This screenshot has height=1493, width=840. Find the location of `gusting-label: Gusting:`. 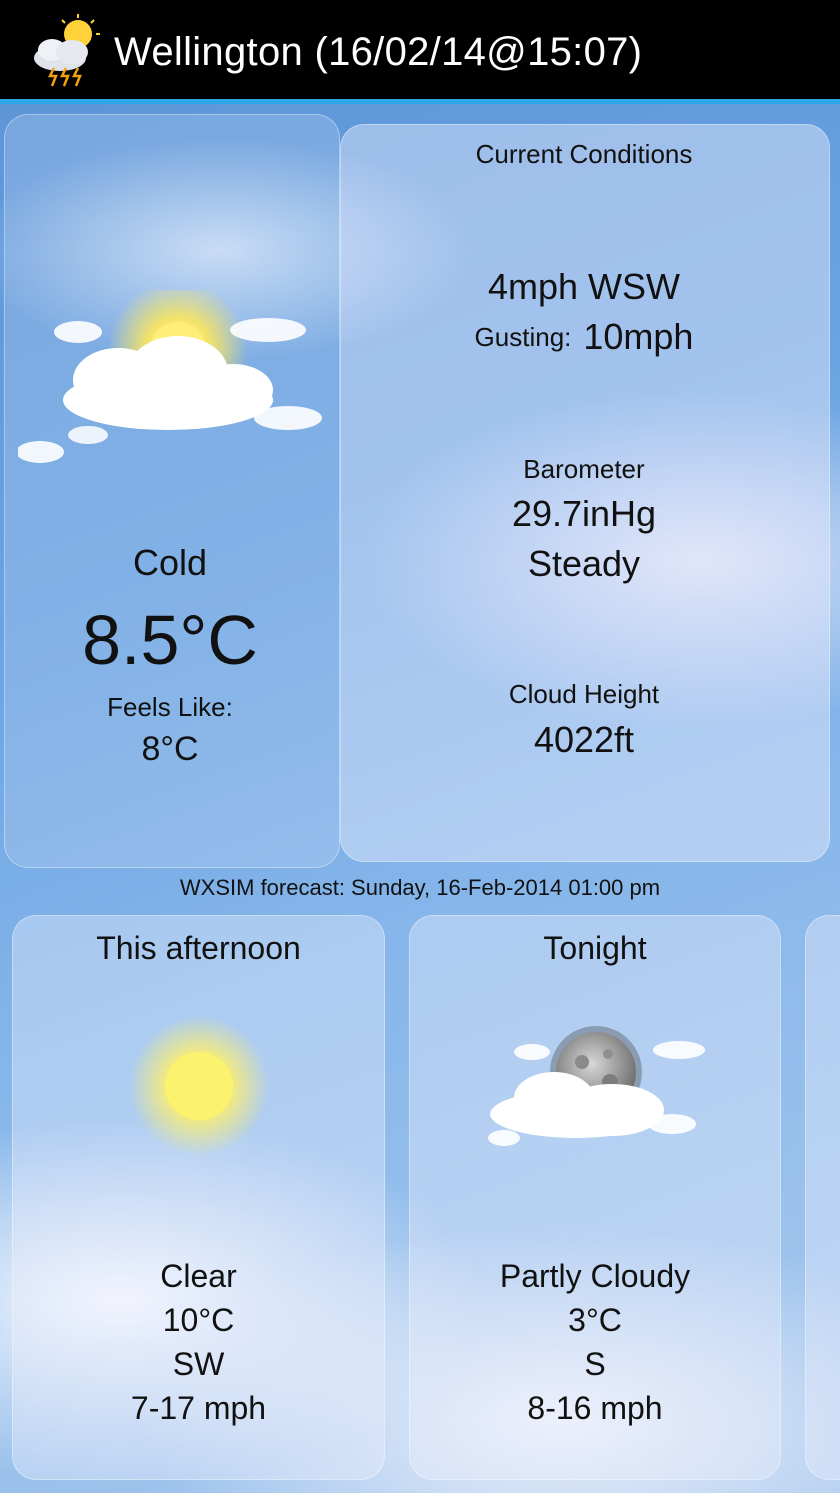

gusting-label: Gusting: is located at coordinates (523, 336).